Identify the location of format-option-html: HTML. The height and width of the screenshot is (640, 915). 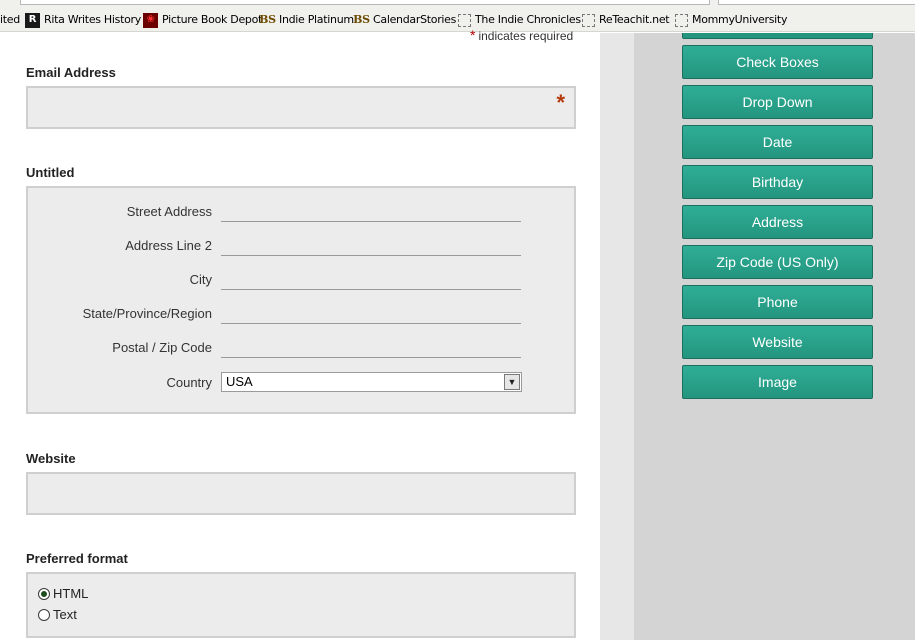
(63, 593).